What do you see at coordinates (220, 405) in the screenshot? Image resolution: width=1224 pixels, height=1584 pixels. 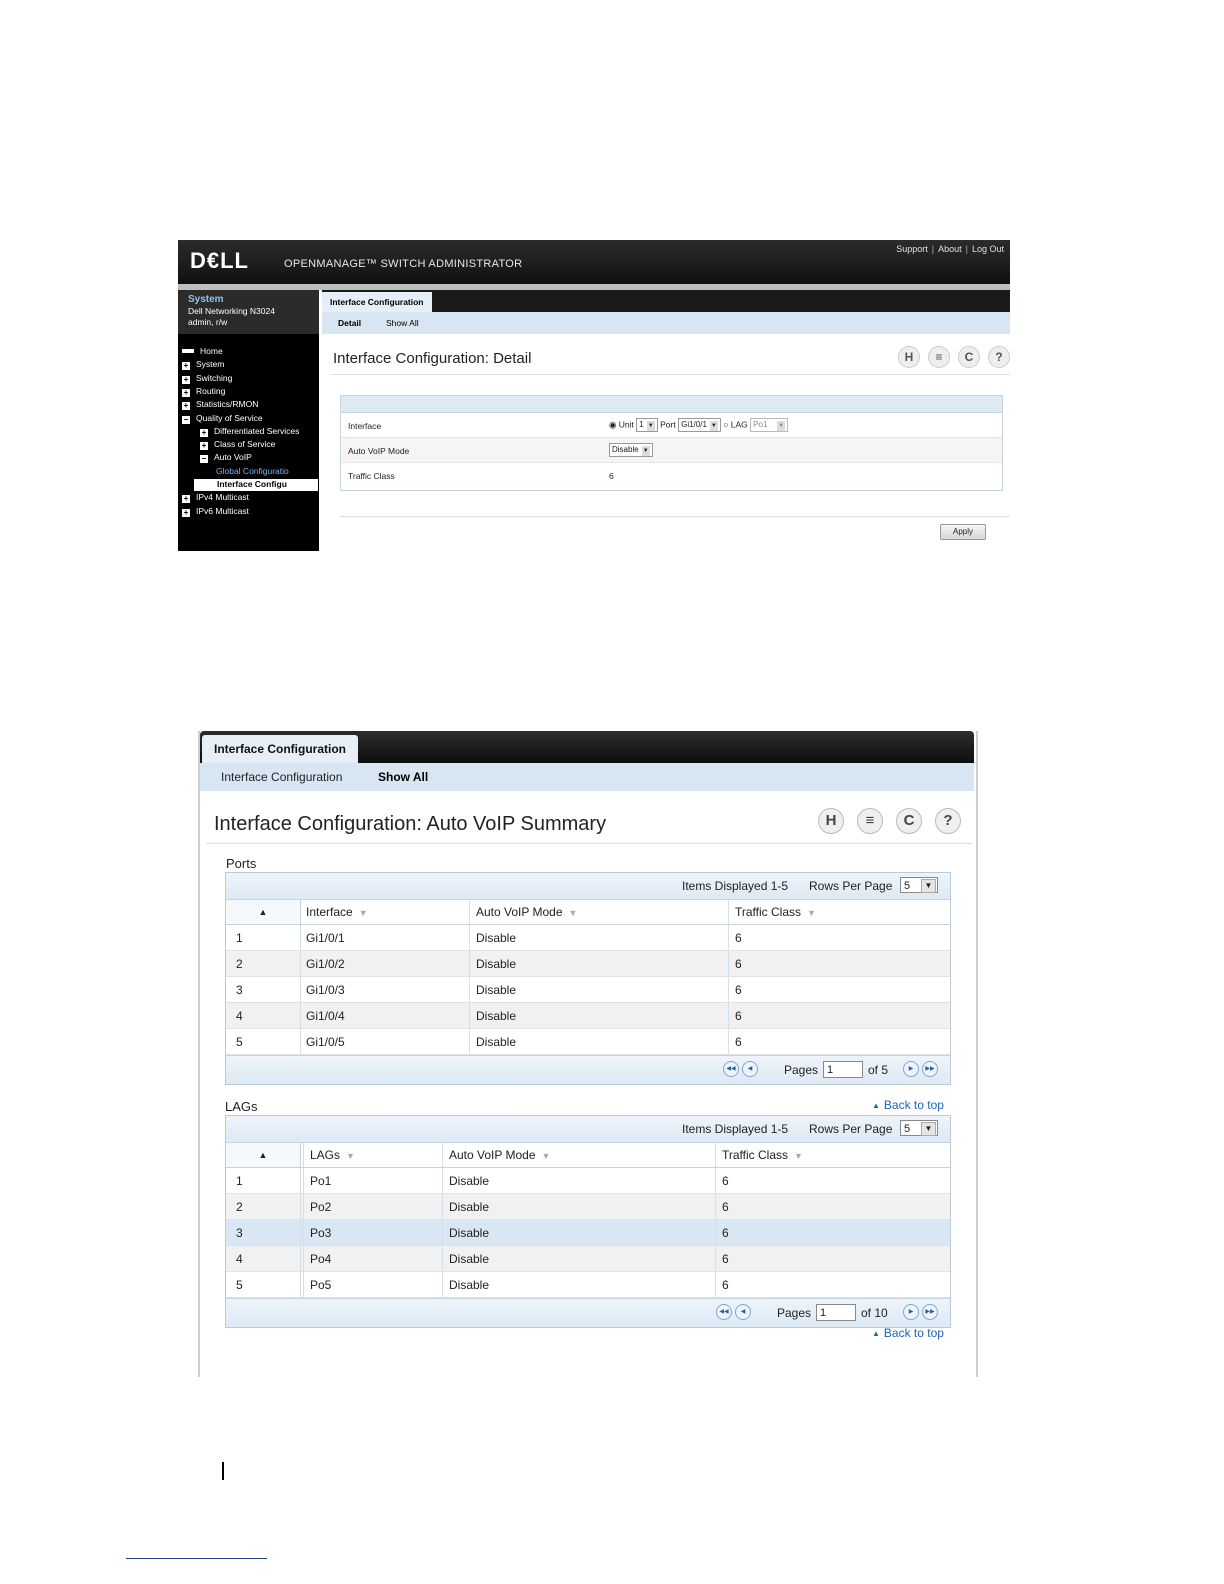 I see `nav-item: + Statistics/RMON` at bounding box center [220, 405].